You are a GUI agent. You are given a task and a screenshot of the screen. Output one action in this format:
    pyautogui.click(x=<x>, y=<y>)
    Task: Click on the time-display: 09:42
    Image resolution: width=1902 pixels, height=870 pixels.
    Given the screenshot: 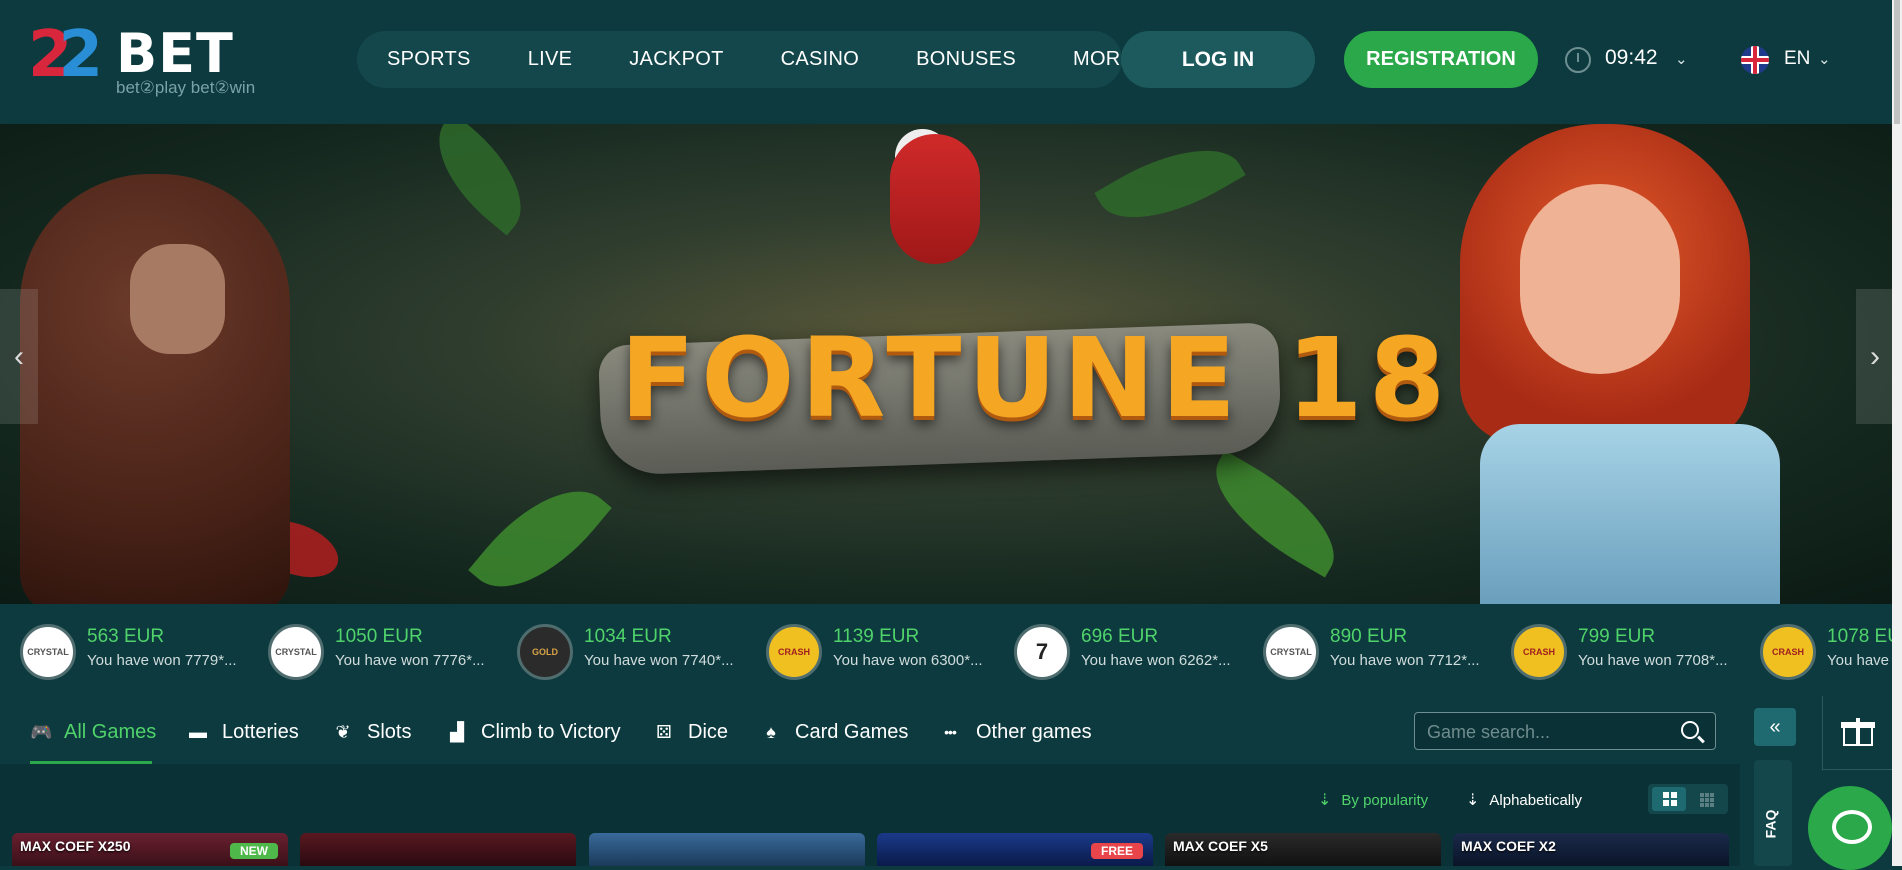 What is the action you would take?
    pyautogui.click(x=1631, y=58)
    